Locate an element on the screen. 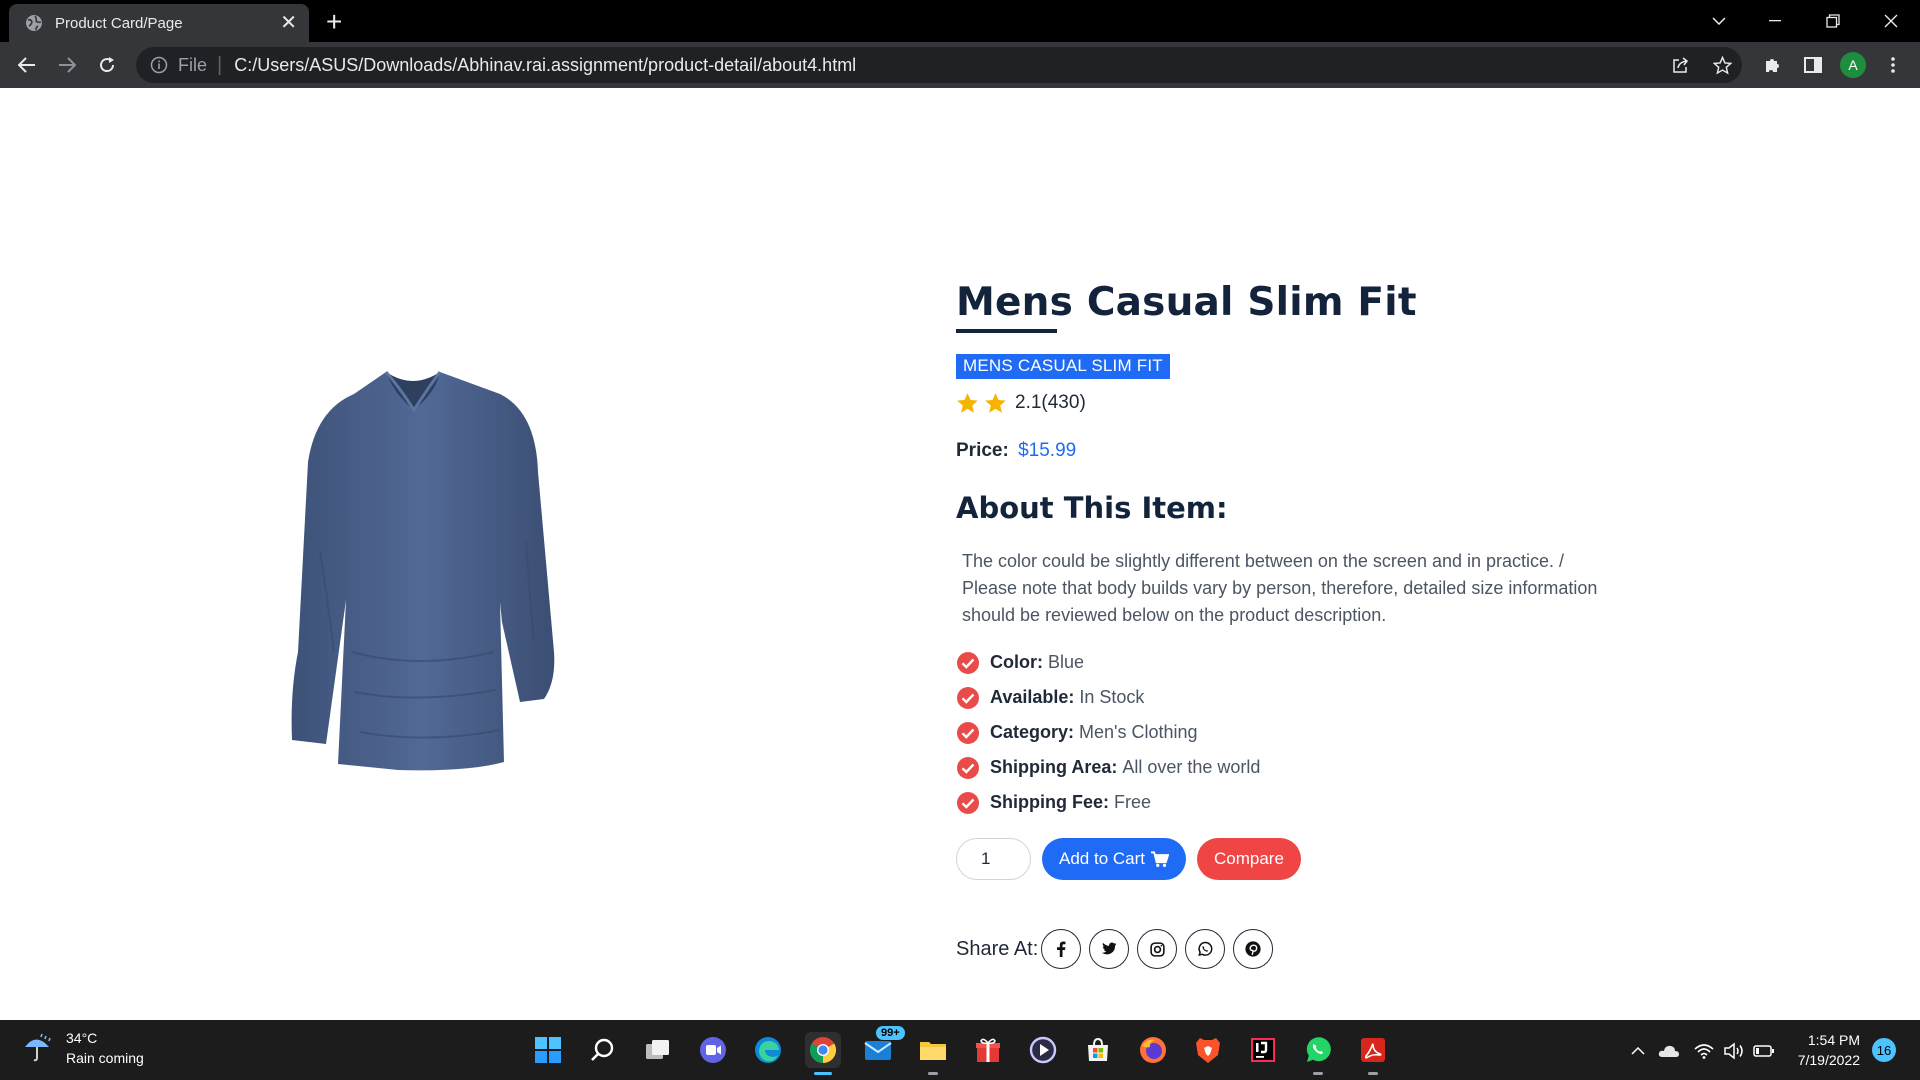 The image size is (1920, 1080). new-tab-icon: + is located at coordinates (334, 22).